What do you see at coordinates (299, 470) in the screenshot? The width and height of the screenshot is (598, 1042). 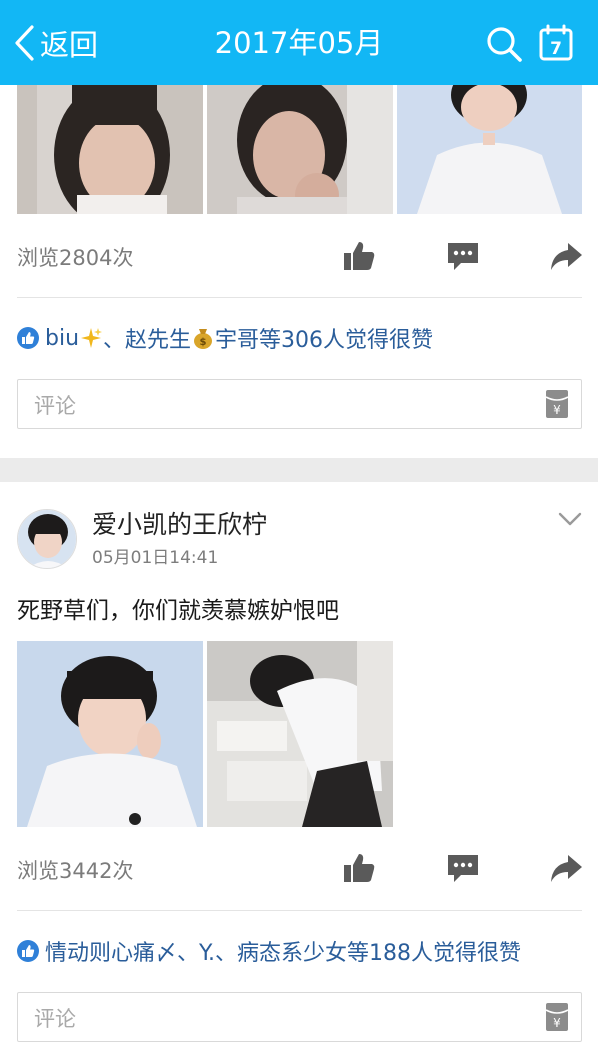 I see `section-gap` at bounding box center [299, 470].